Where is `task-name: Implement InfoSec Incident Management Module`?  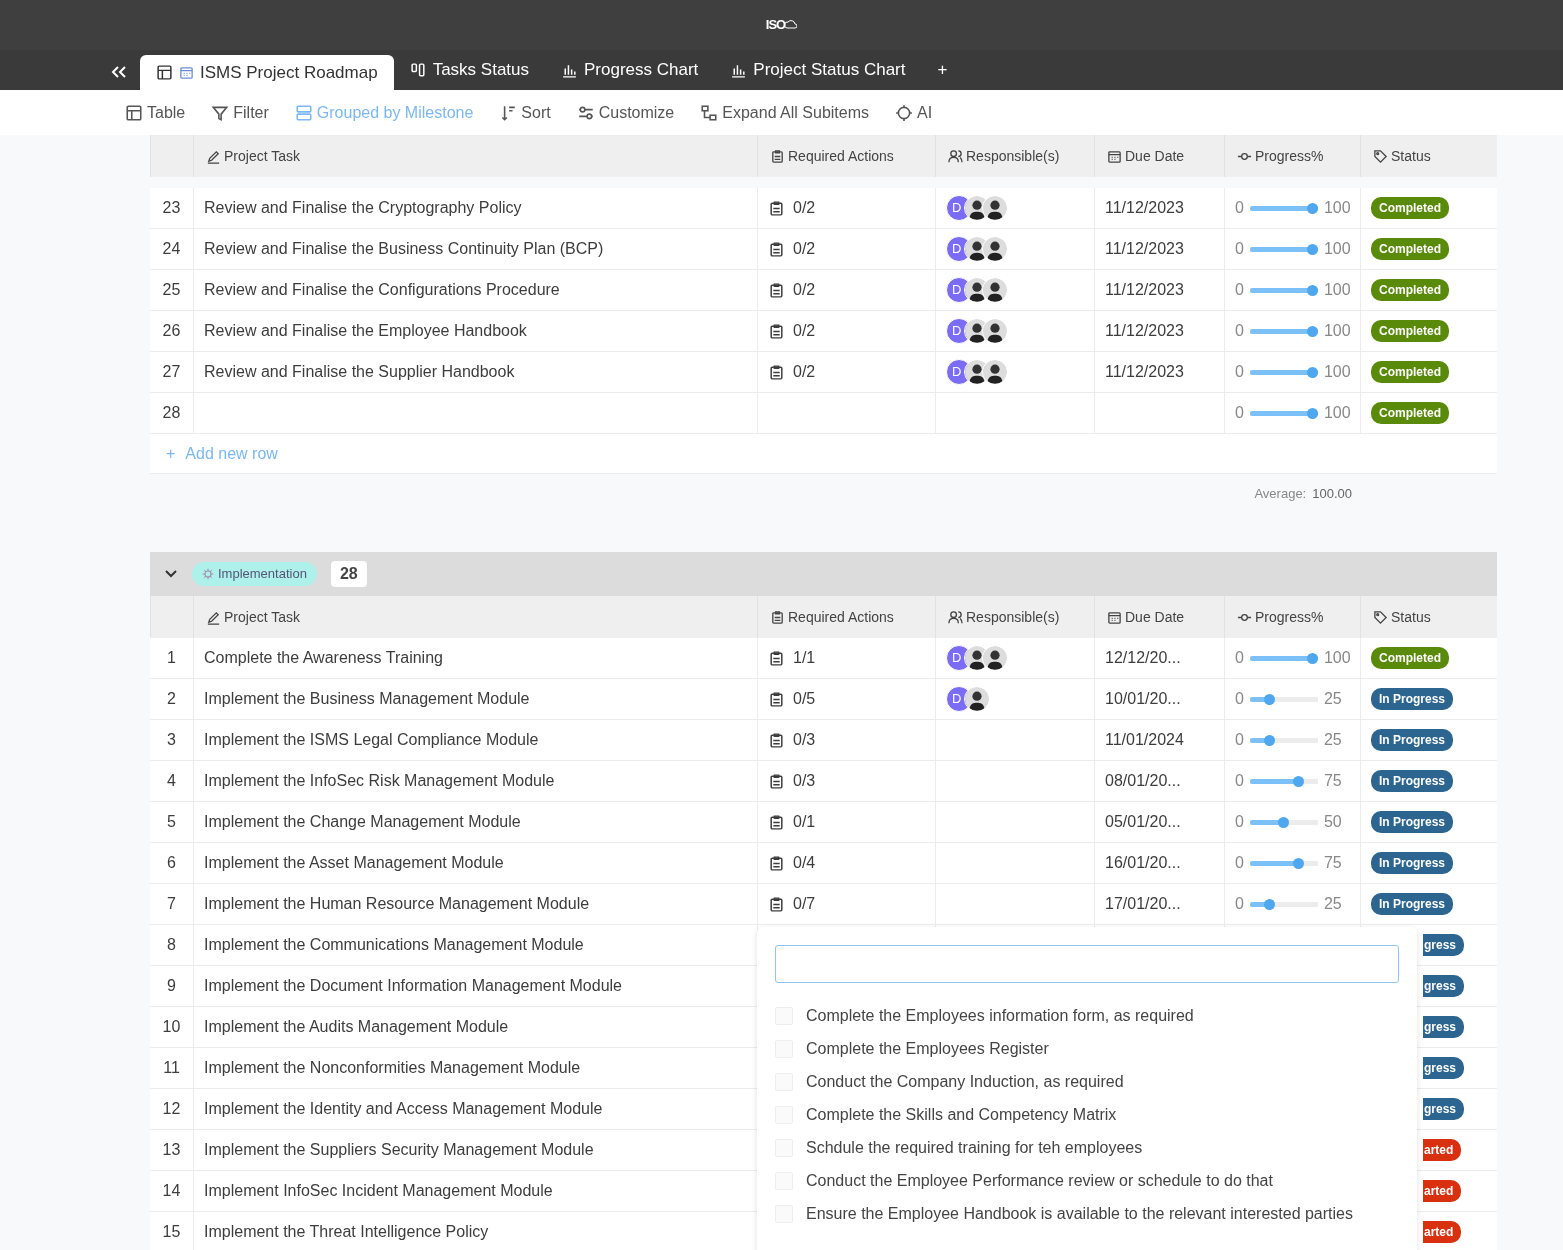
task-name: Implement InfoSec Incident Management Module is located at coordinates (378, 1191).